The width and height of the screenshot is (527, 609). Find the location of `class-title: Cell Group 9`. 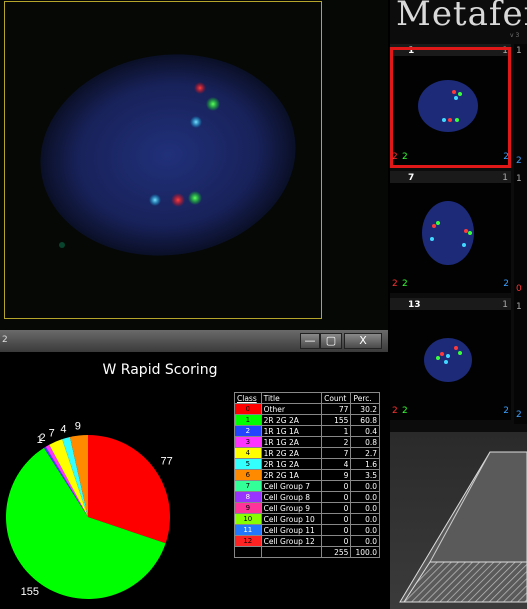

class-title: Cell Group 9 is located at coordinates (291, 508).